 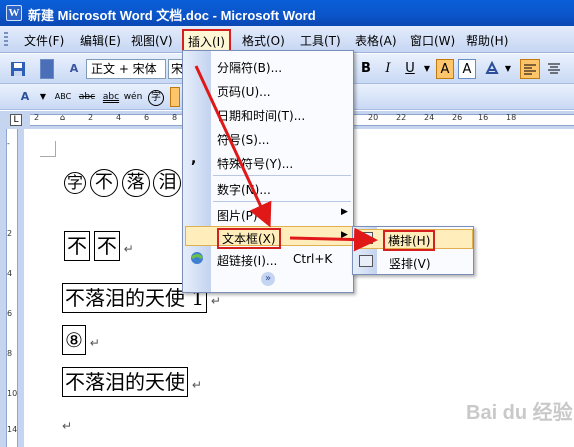 What do you see at coordinates (286, 158) in the screenshot?
I see `annotation-arrows` at bounding box center [286, 158].